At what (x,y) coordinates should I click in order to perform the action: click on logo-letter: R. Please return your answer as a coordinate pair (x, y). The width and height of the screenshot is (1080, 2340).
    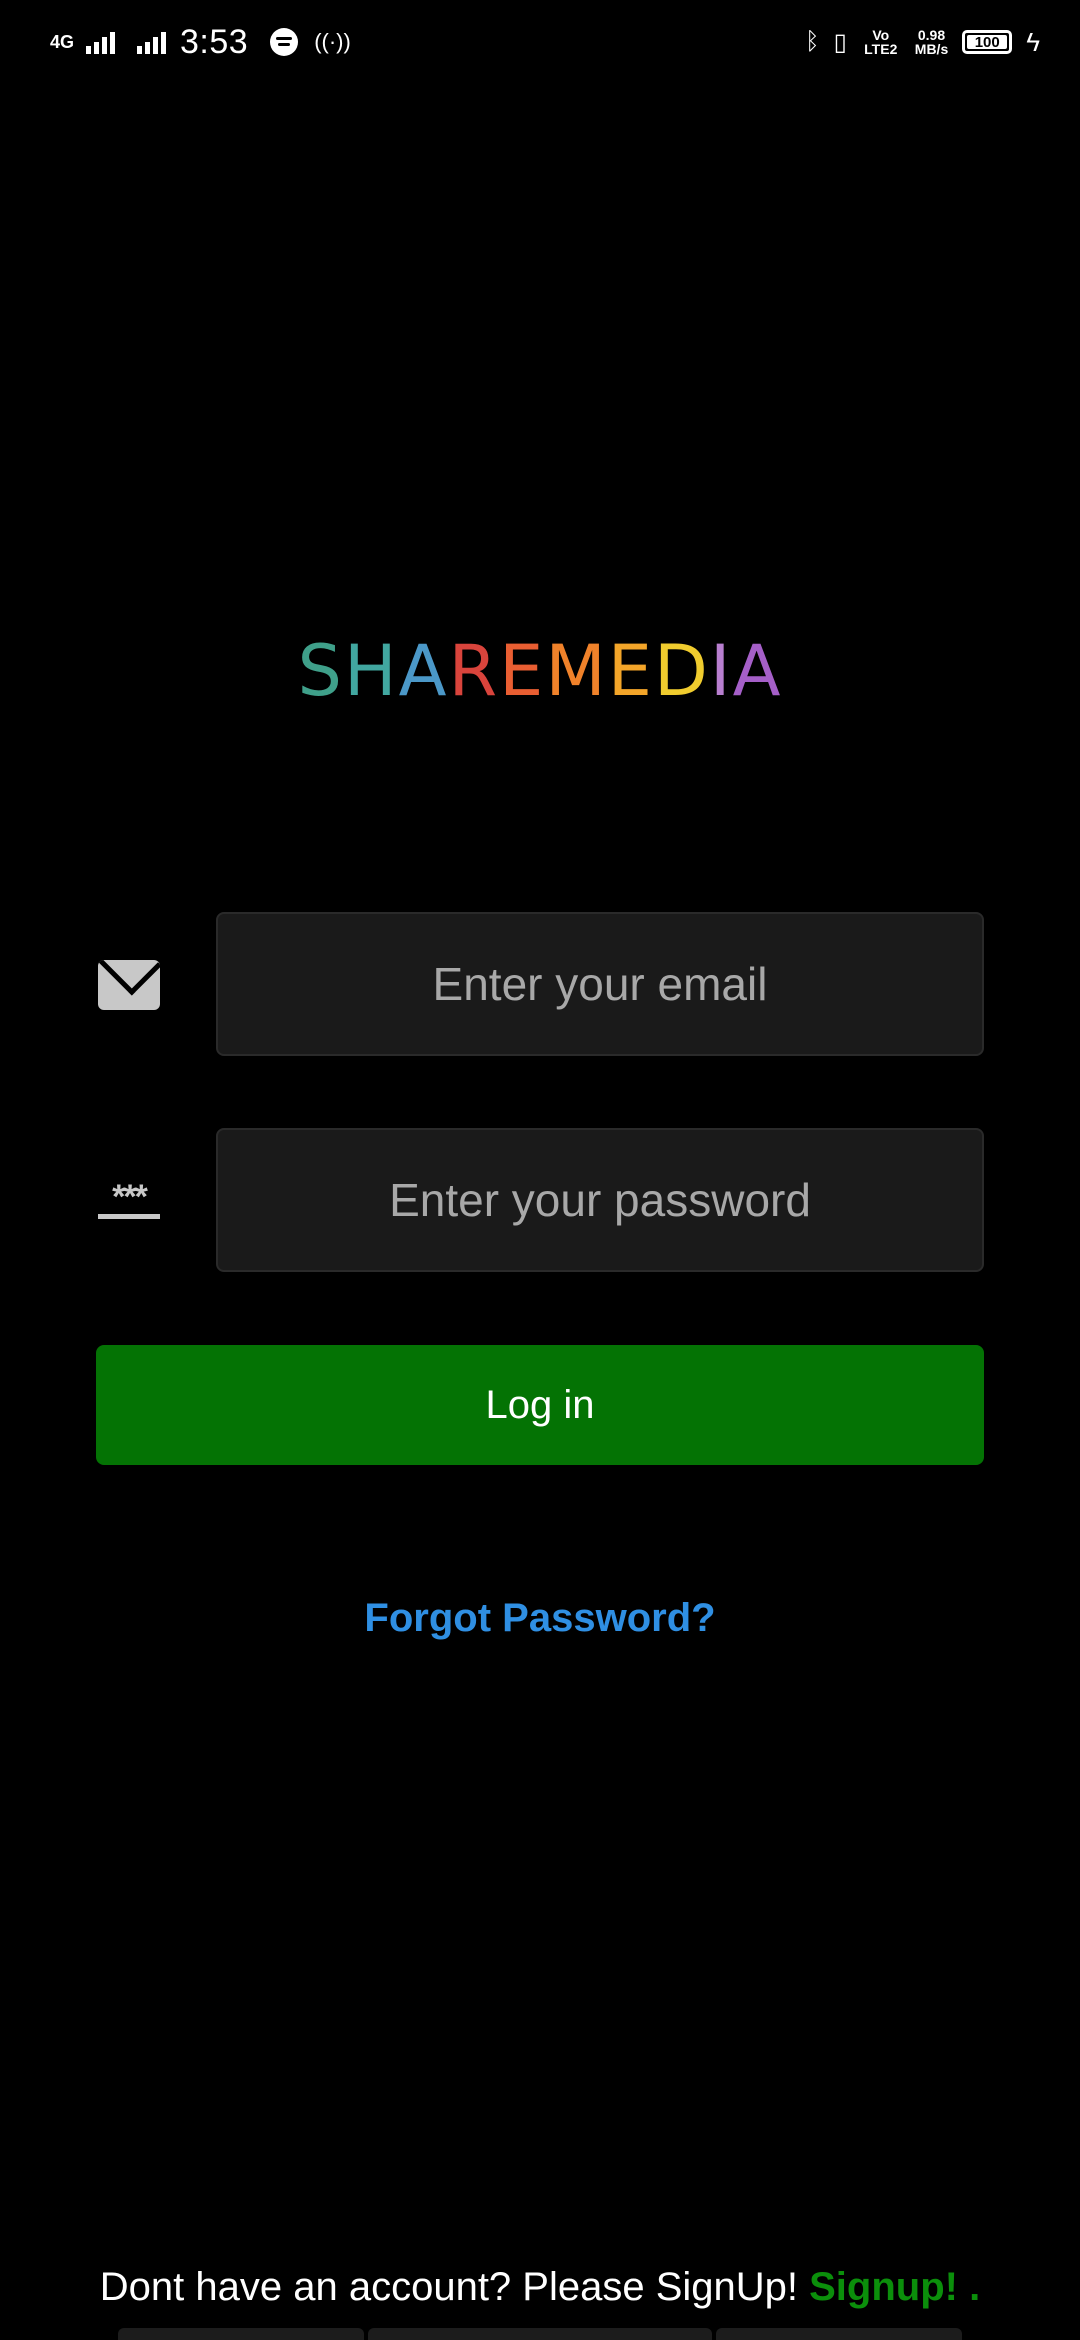
    Looking at the image, I should click on (474, 671).